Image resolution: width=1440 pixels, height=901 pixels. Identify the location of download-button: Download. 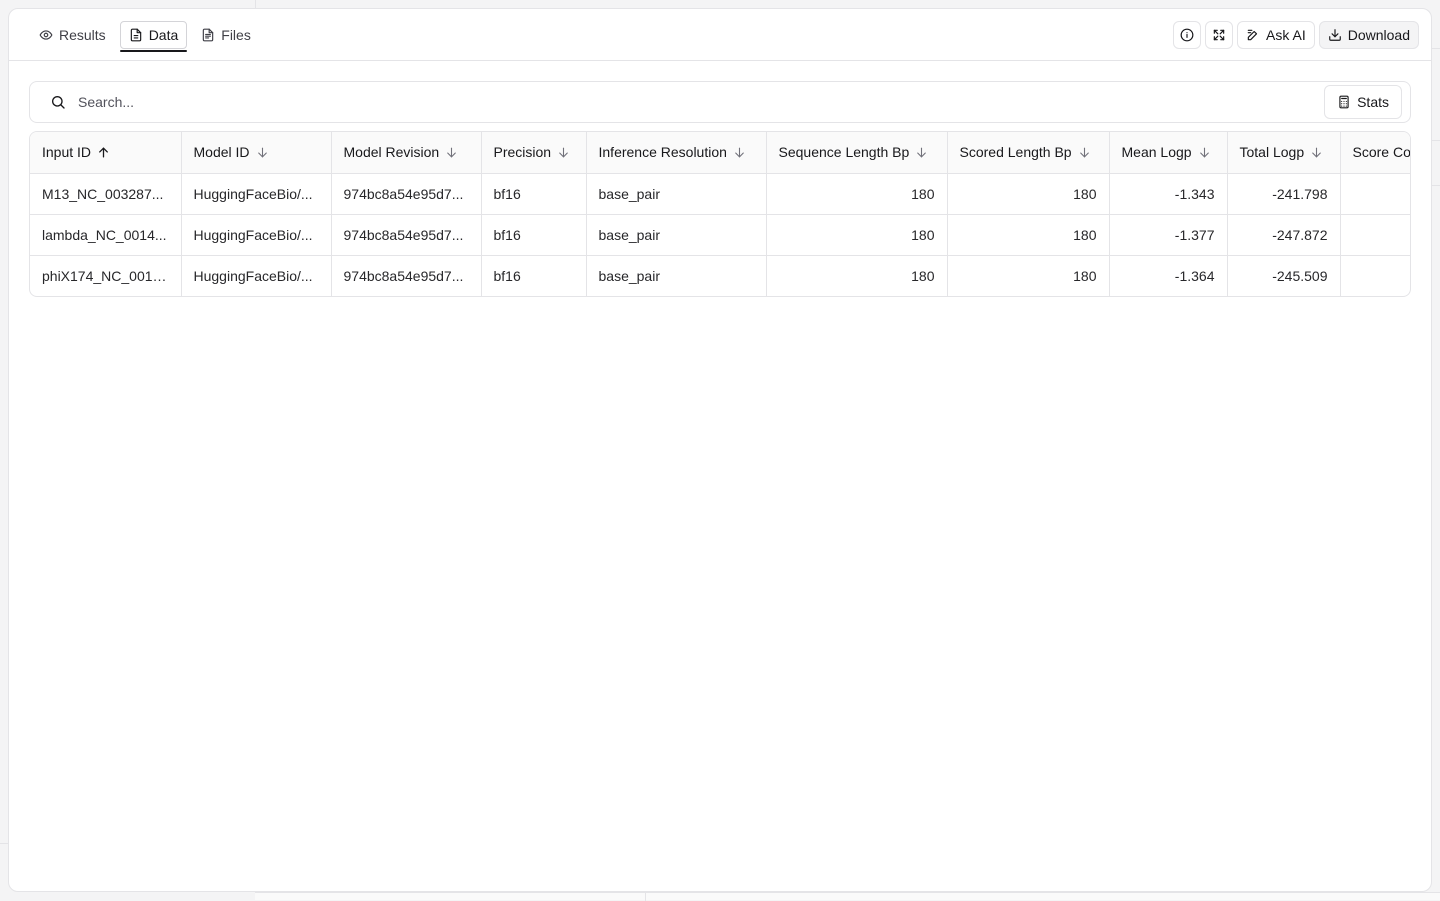
(1368, 34).